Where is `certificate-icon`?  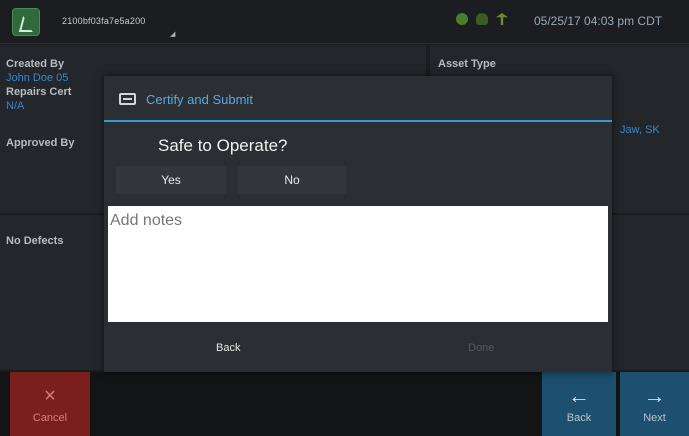 certificate-icon is located at coordinates (127, 99).